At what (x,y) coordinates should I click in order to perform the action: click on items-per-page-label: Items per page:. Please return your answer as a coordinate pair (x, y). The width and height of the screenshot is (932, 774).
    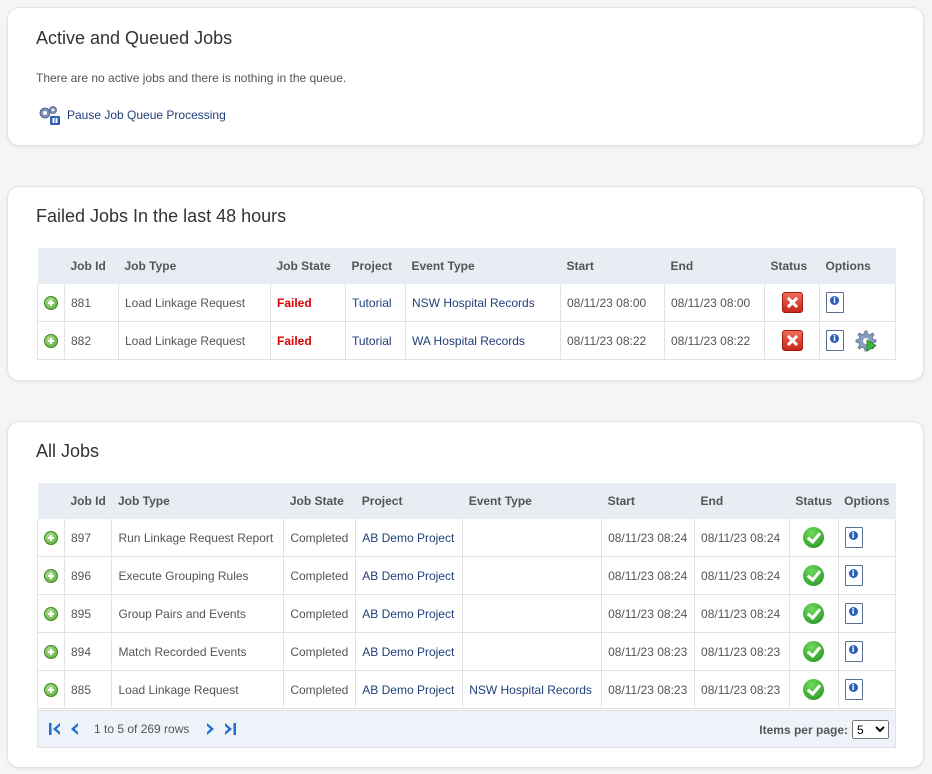
    Looking at the image, I should click on (803, 729).